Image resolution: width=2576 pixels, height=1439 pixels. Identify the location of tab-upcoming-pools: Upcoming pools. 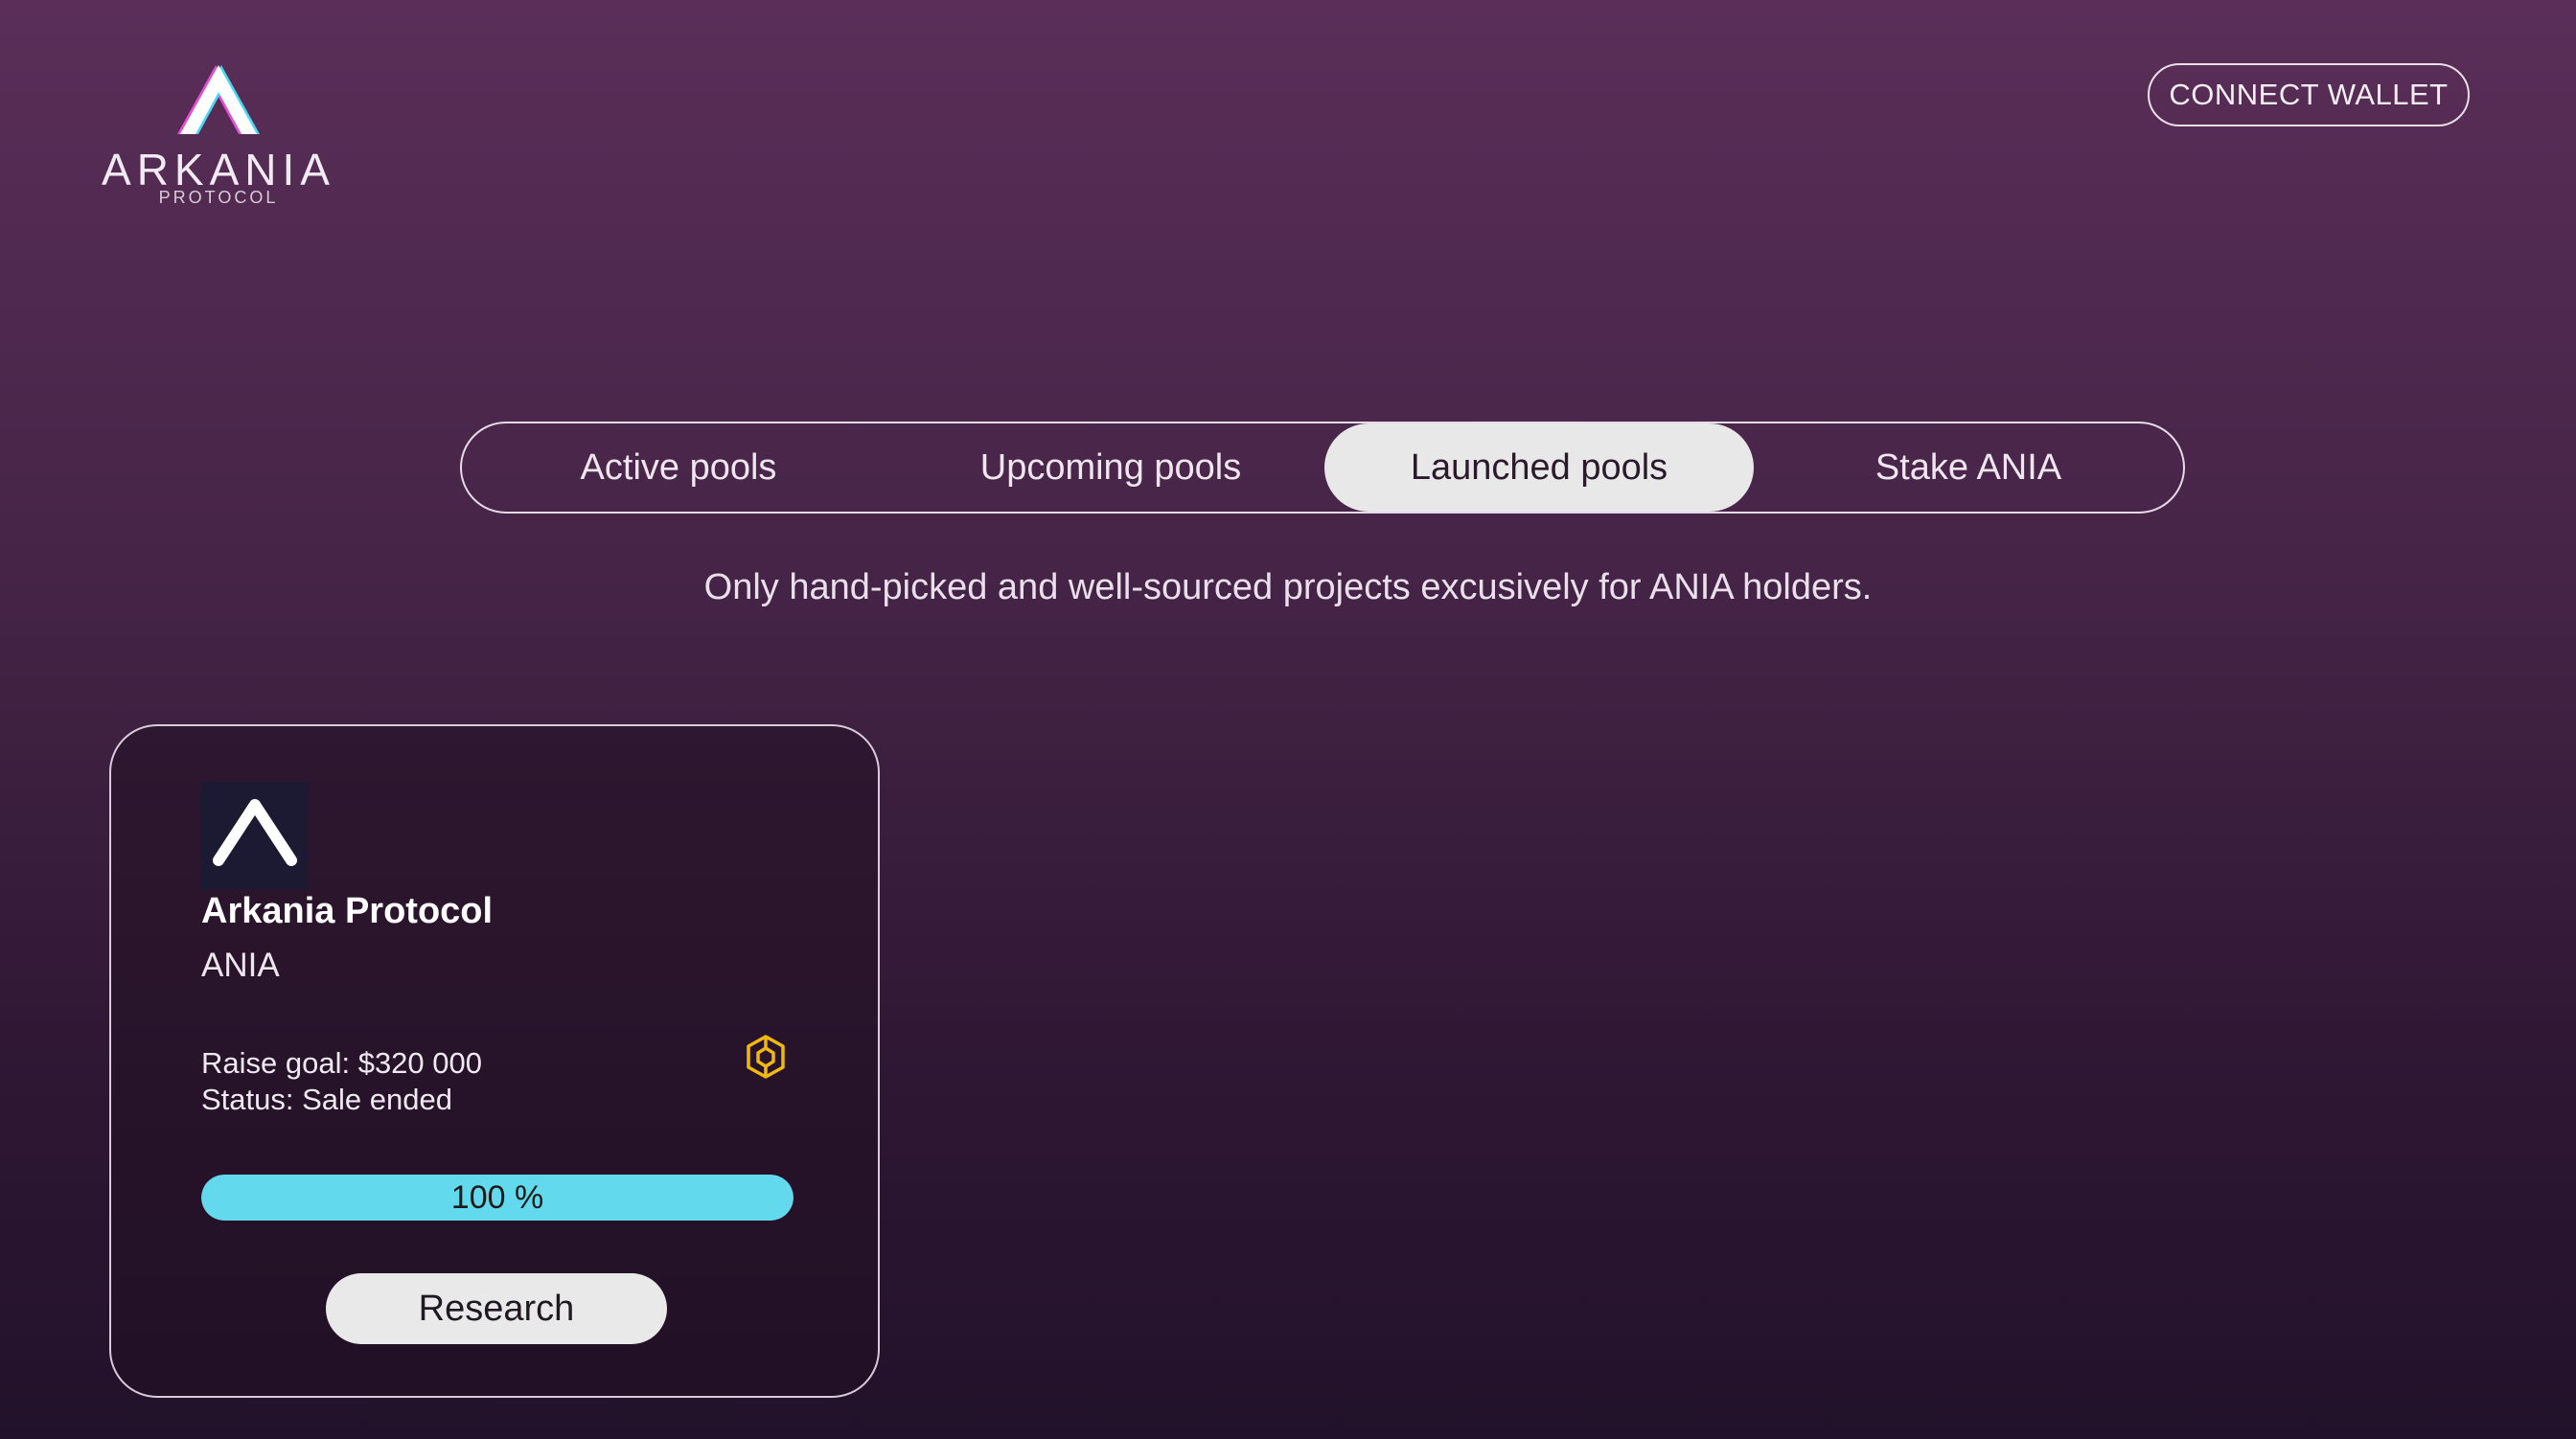
(1110, 467).